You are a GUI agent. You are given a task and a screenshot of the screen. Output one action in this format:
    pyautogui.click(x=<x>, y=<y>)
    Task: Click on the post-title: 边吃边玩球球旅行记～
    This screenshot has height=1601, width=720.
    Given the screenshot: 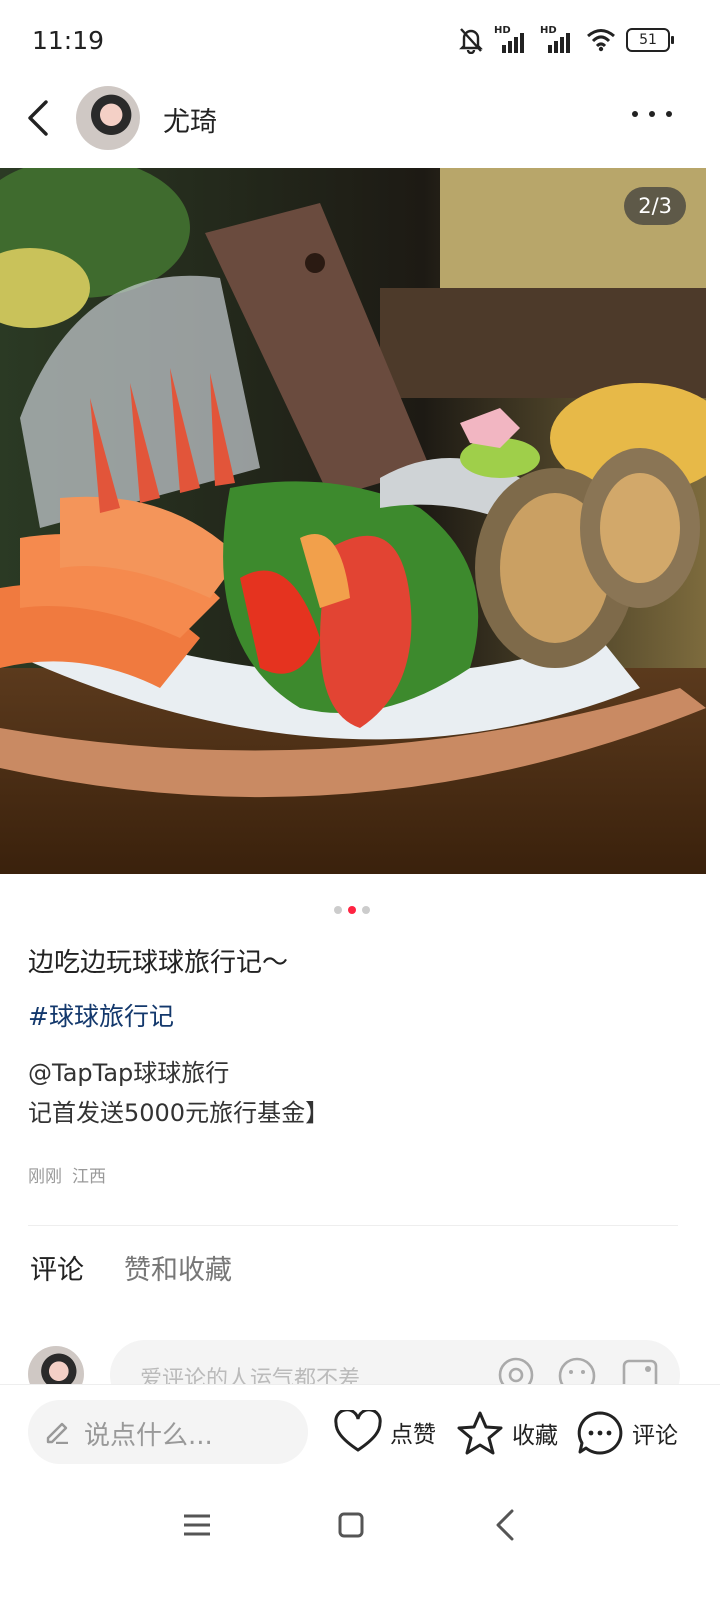 What is the action you would take?
    pyautogui.click(x=158, y=963)
    